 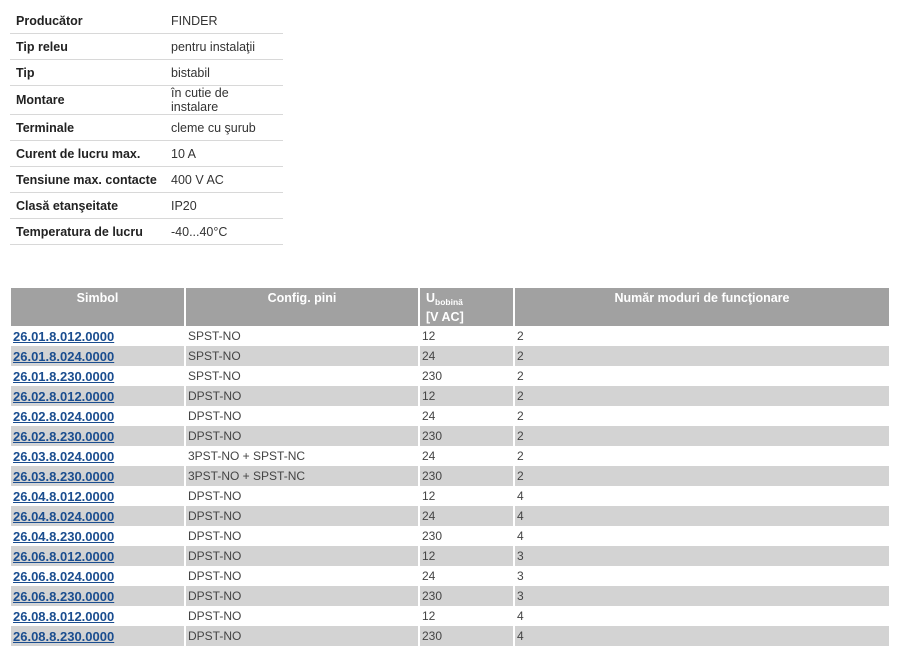 I want to click on product-code-link: 26.06.8.024.0000, so click(x=63, y=576).